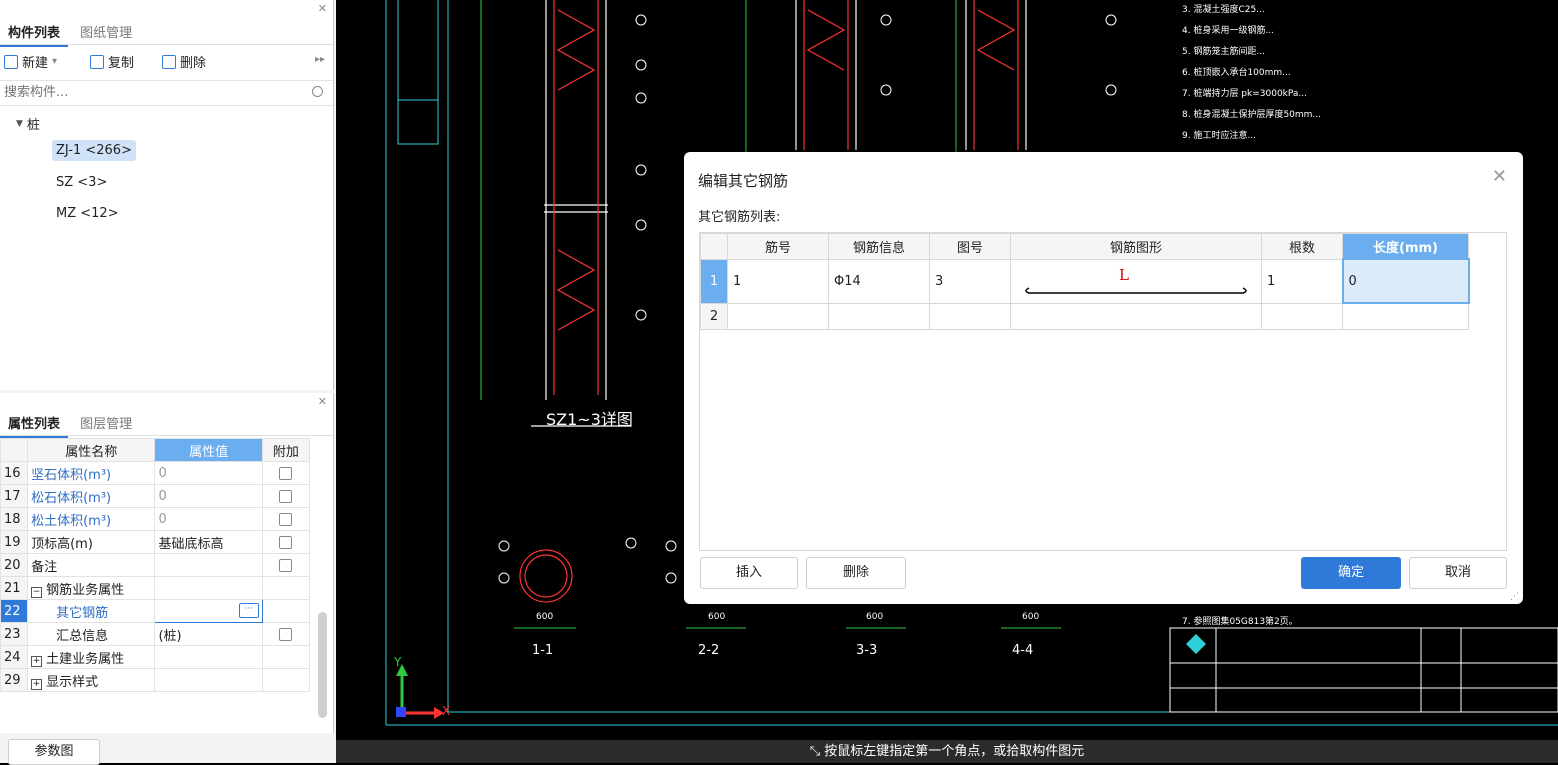 The width and height of the screenshot is (1558, 765). I want to click on detail-title: SZ1~3详图, so click(589, 419).